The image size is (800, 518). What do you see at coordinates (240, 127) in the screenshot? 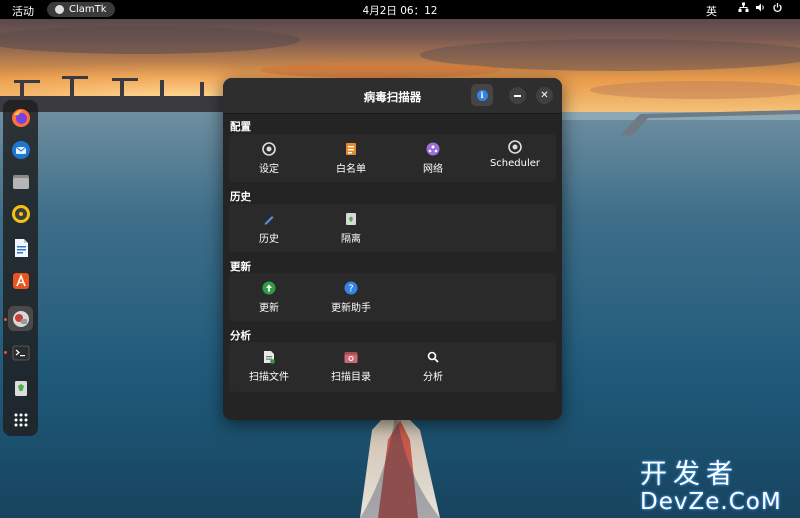
I see `section-label-config: 配置` at bounding box center [240, 127].